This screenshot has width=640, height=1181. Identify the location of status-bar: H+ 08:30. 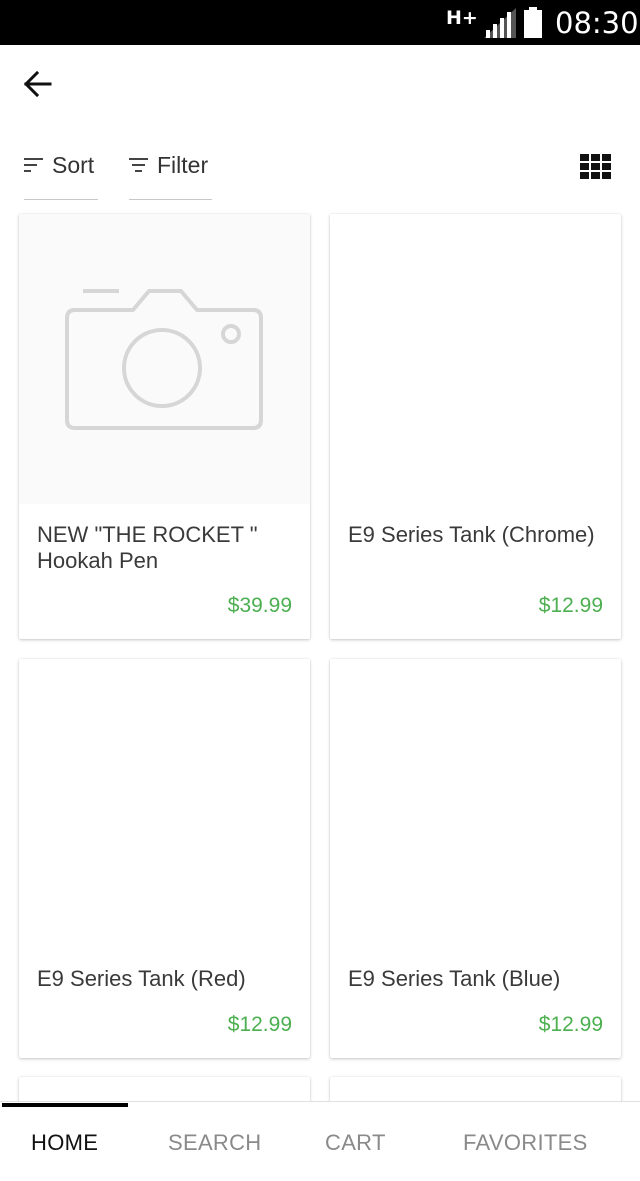
(320, 22).